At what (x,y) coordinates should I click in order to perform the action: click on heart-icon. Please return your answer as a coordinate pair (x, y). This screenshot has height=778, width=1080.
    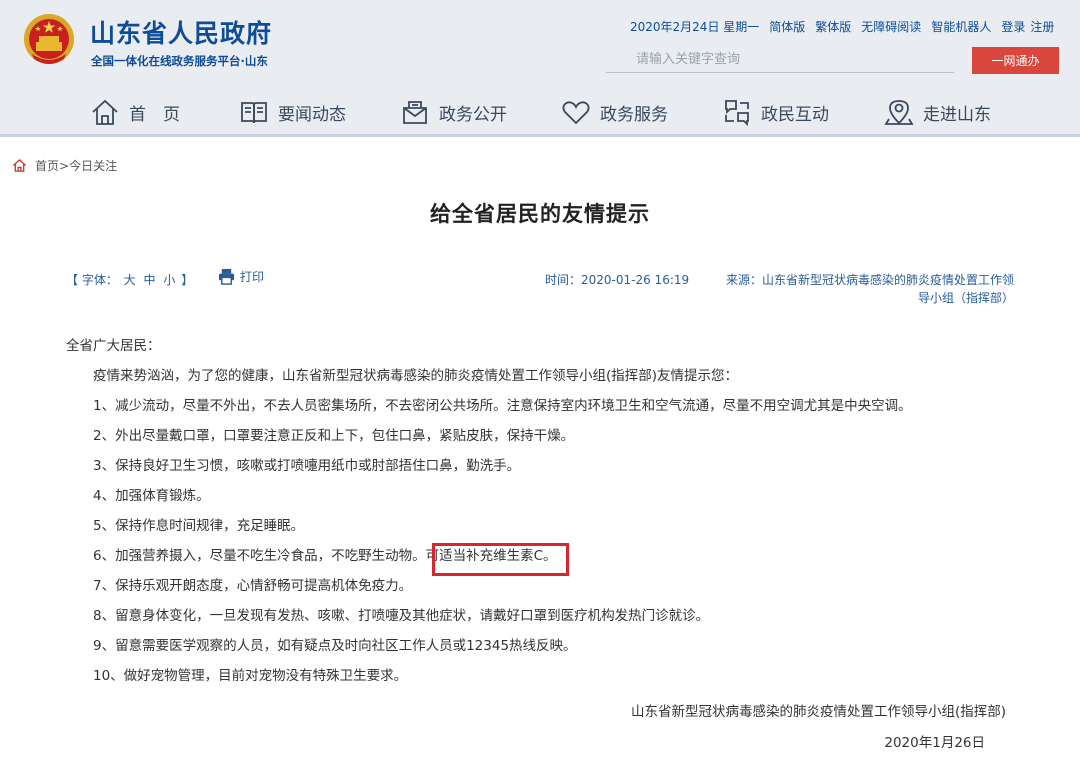
    Looking at the image, I should click on (576, 113).